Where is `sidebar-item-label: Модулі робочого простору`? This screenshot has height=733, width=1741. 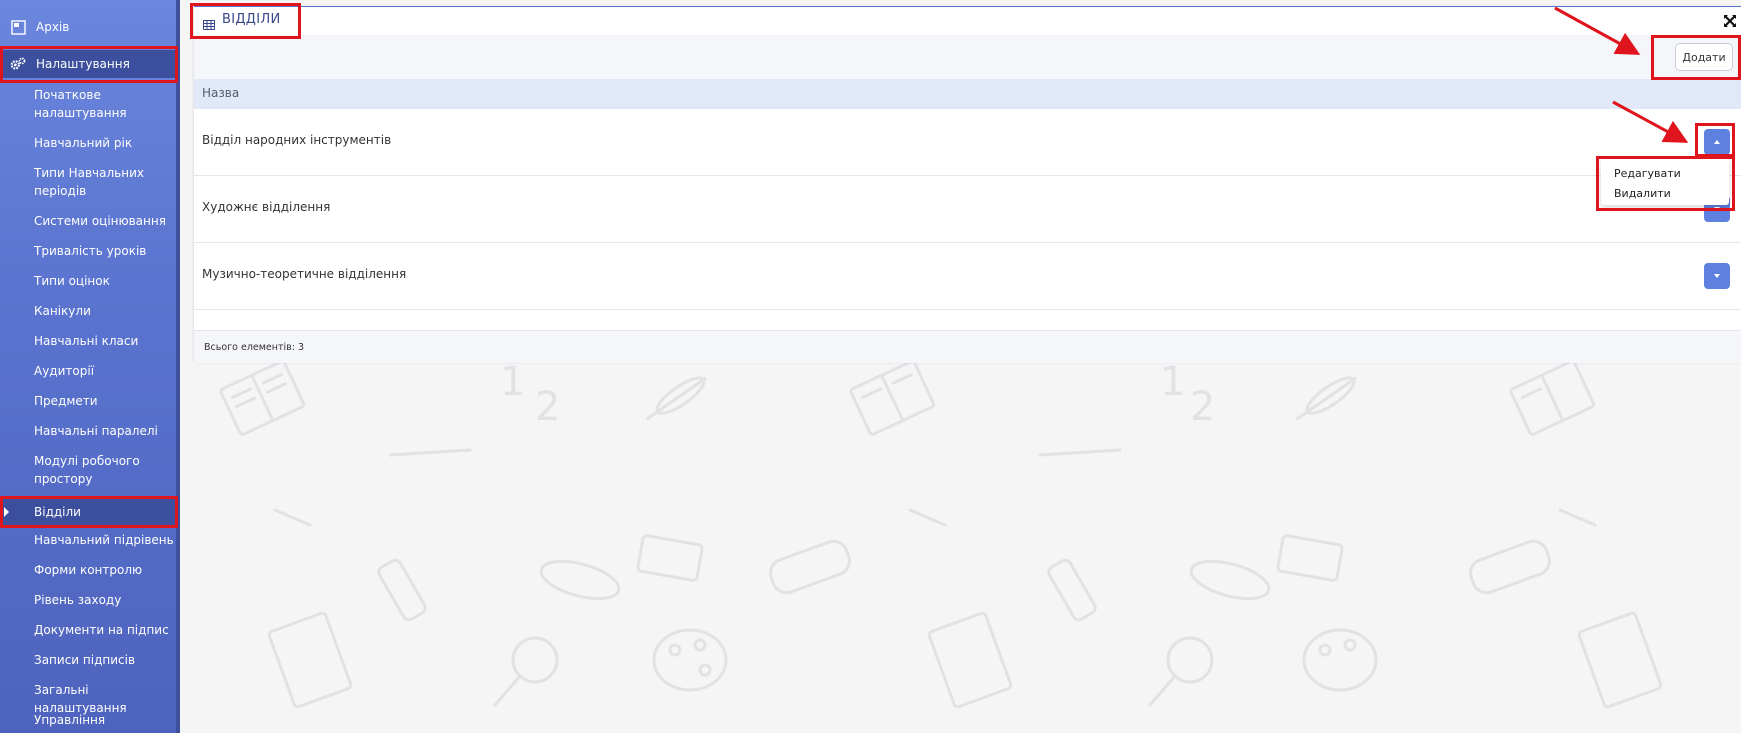
sidebar-item-label: Модулі робочого простору is located at coordinates (87, 470).